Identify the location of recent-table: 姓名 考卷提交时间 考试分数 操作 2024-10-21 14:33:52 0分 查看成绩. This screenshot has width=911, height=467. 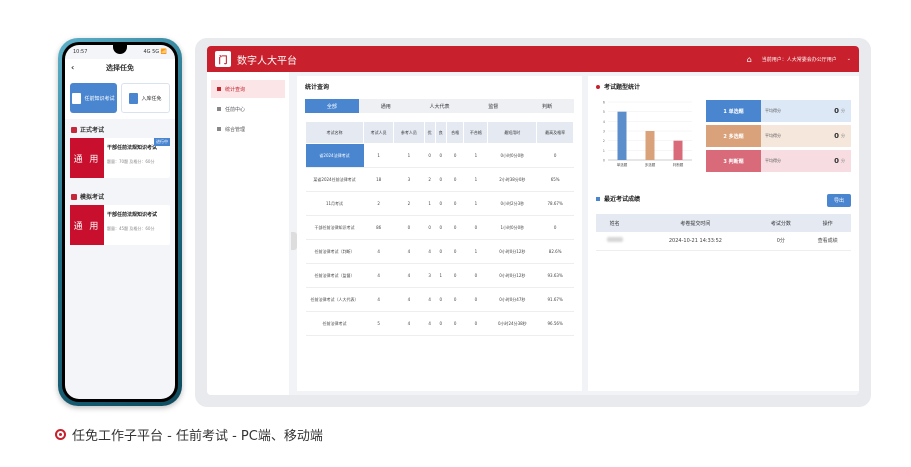
(723, 232).